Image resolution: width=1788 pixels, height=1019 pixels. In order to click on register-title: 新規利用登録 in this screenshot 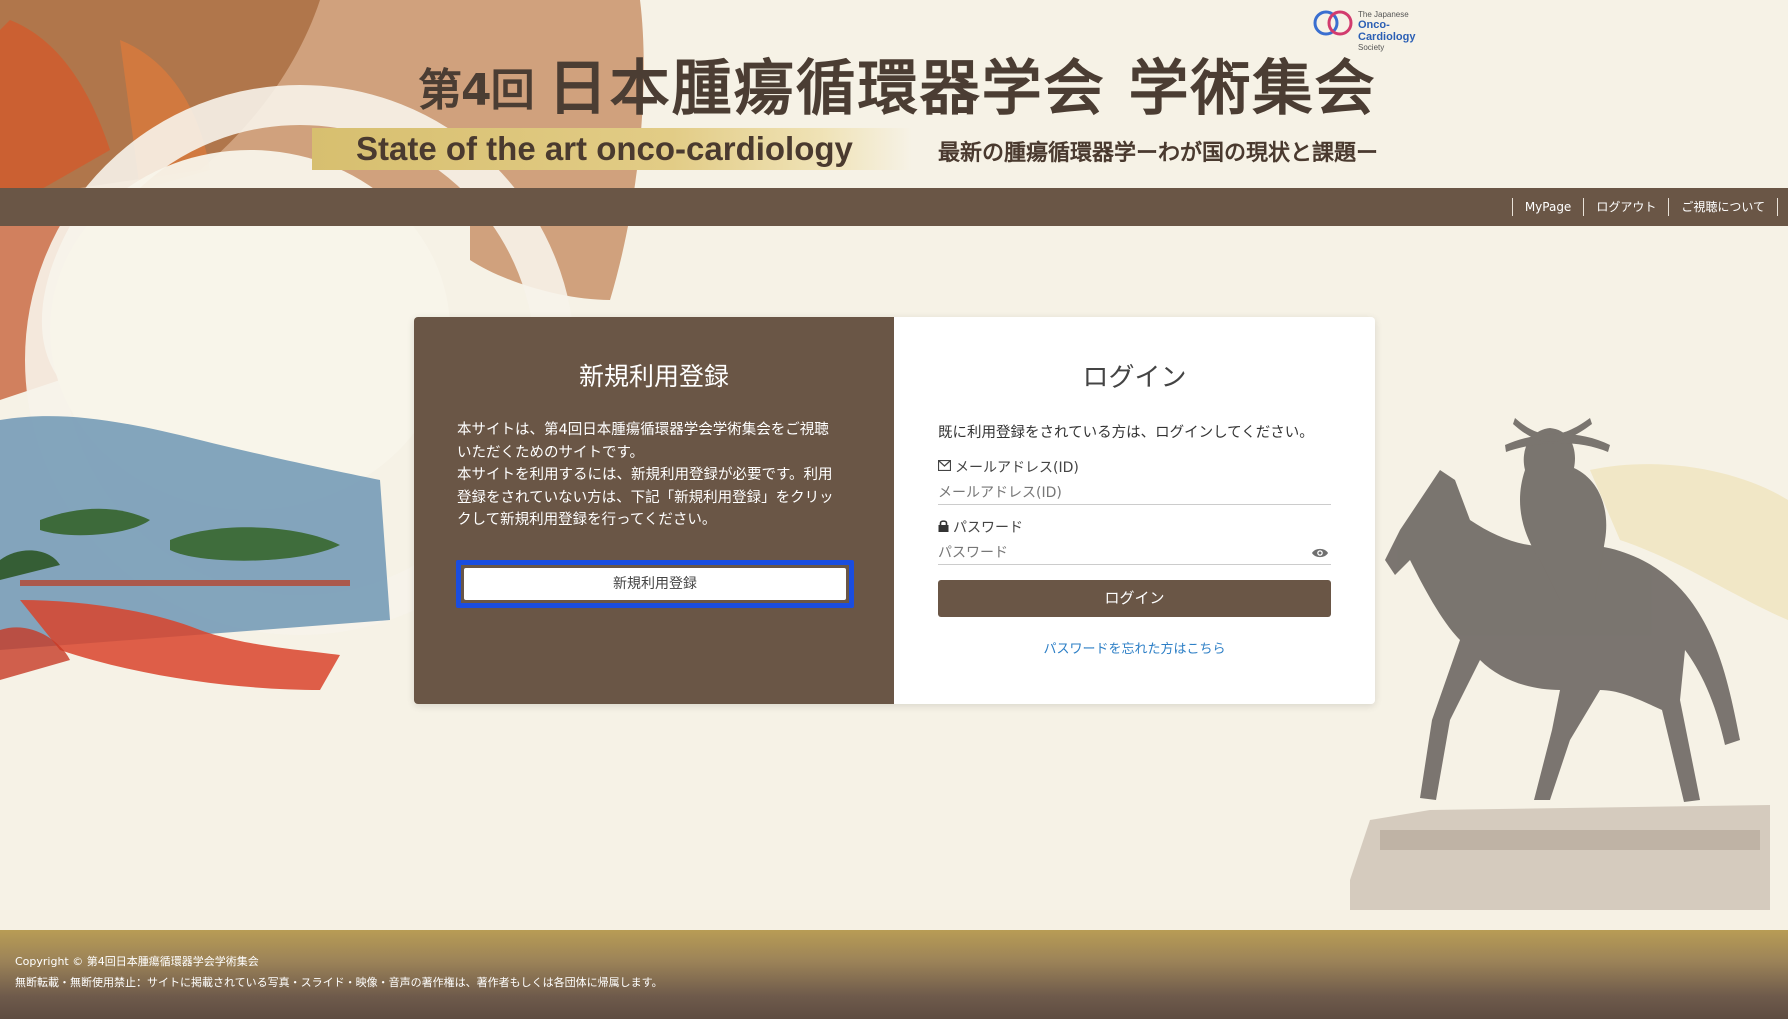, I will do `click(653, 376)`.